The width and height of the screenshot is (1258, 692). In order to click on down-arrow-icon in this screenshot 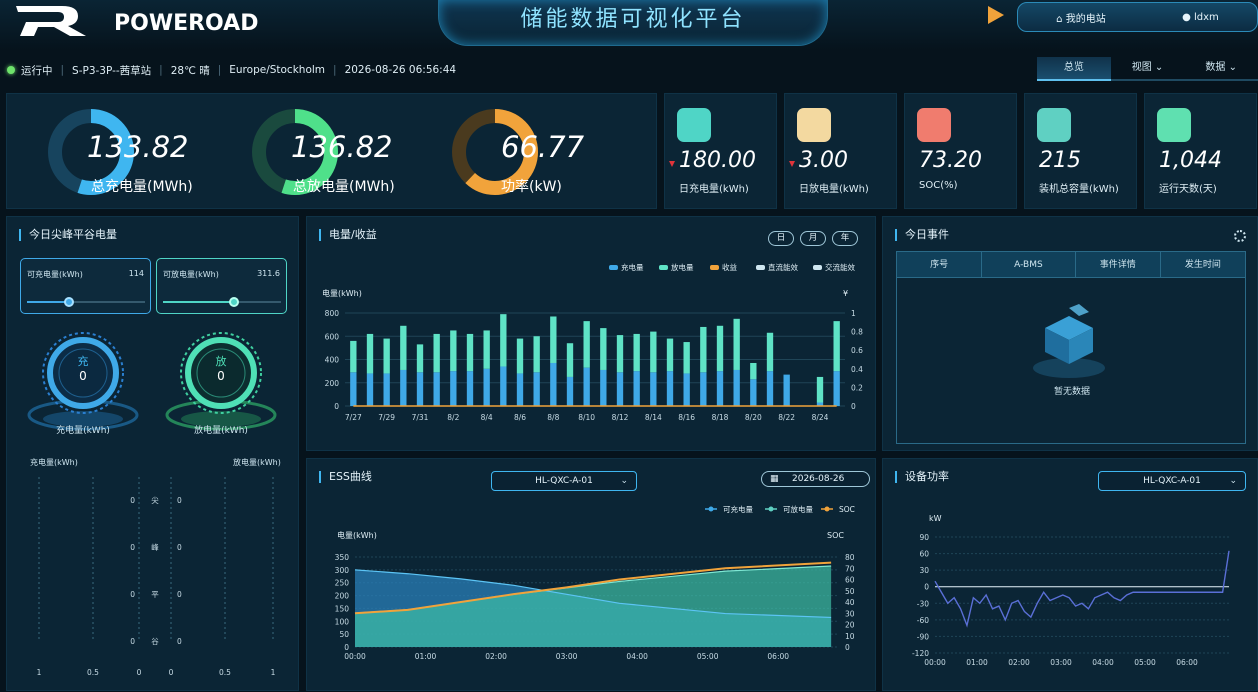, I will do `click(672, 164)`.